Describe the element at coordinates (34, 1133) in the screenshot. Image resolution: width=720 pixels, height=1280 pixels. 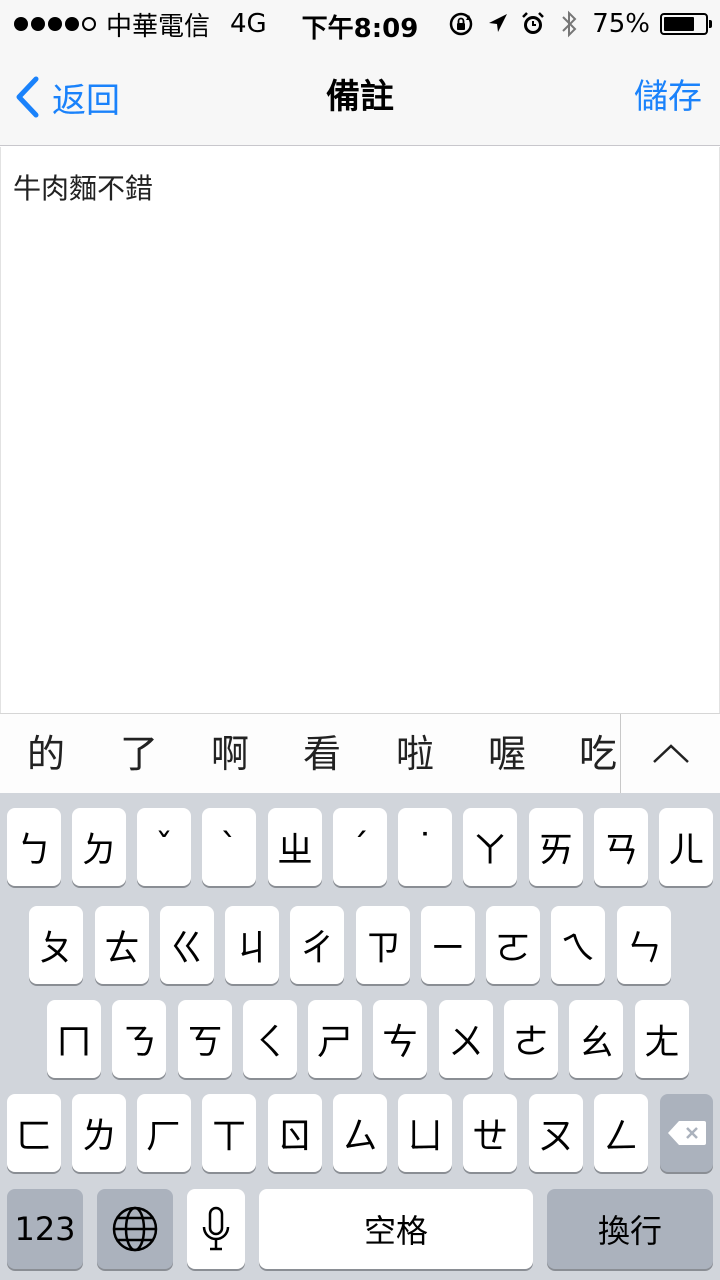
I see `keyboard-key: ㄈ` at that location.